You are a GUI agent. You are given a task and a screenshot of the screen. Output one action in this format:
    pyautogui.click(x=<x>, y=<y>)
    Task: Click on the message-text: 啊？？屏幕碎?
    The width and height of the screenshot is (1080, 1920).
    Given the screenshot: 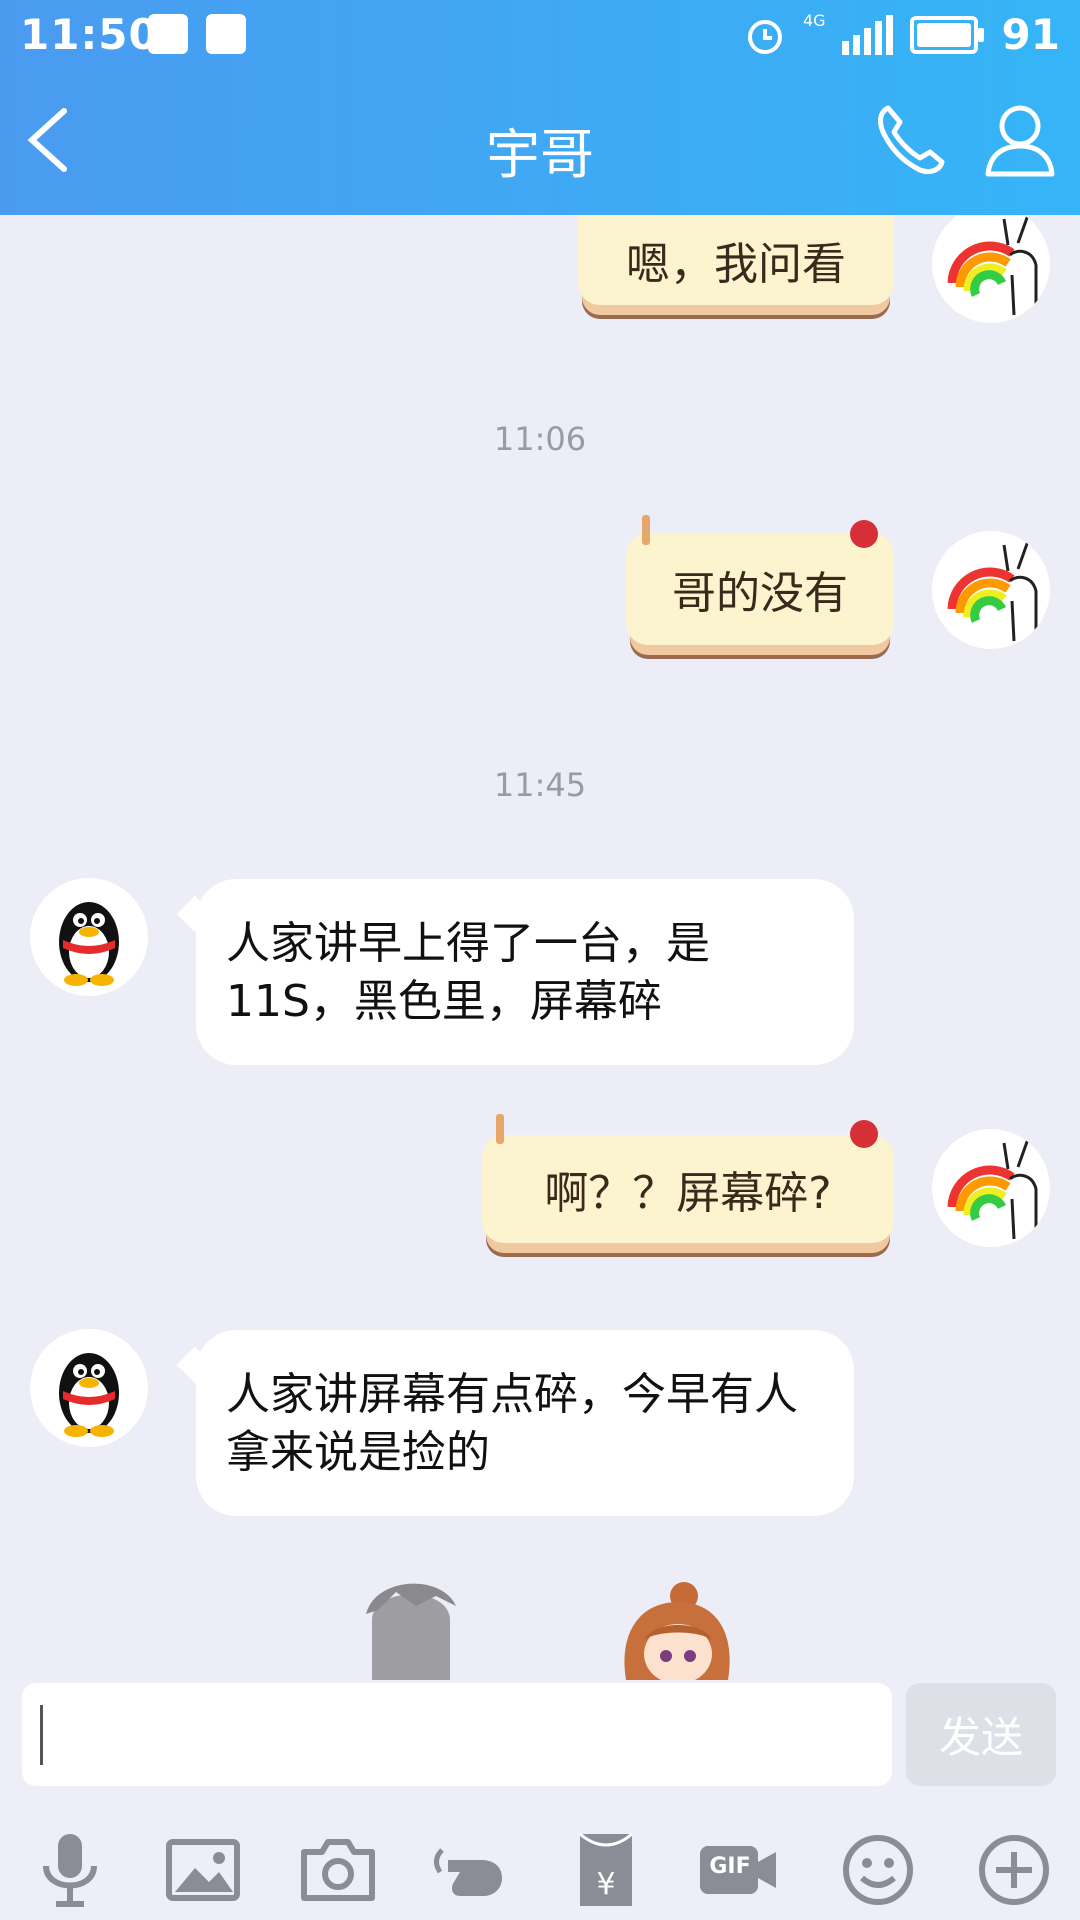 What is the action you would take?
    pyautogui.click(x=688, y=1193)
    